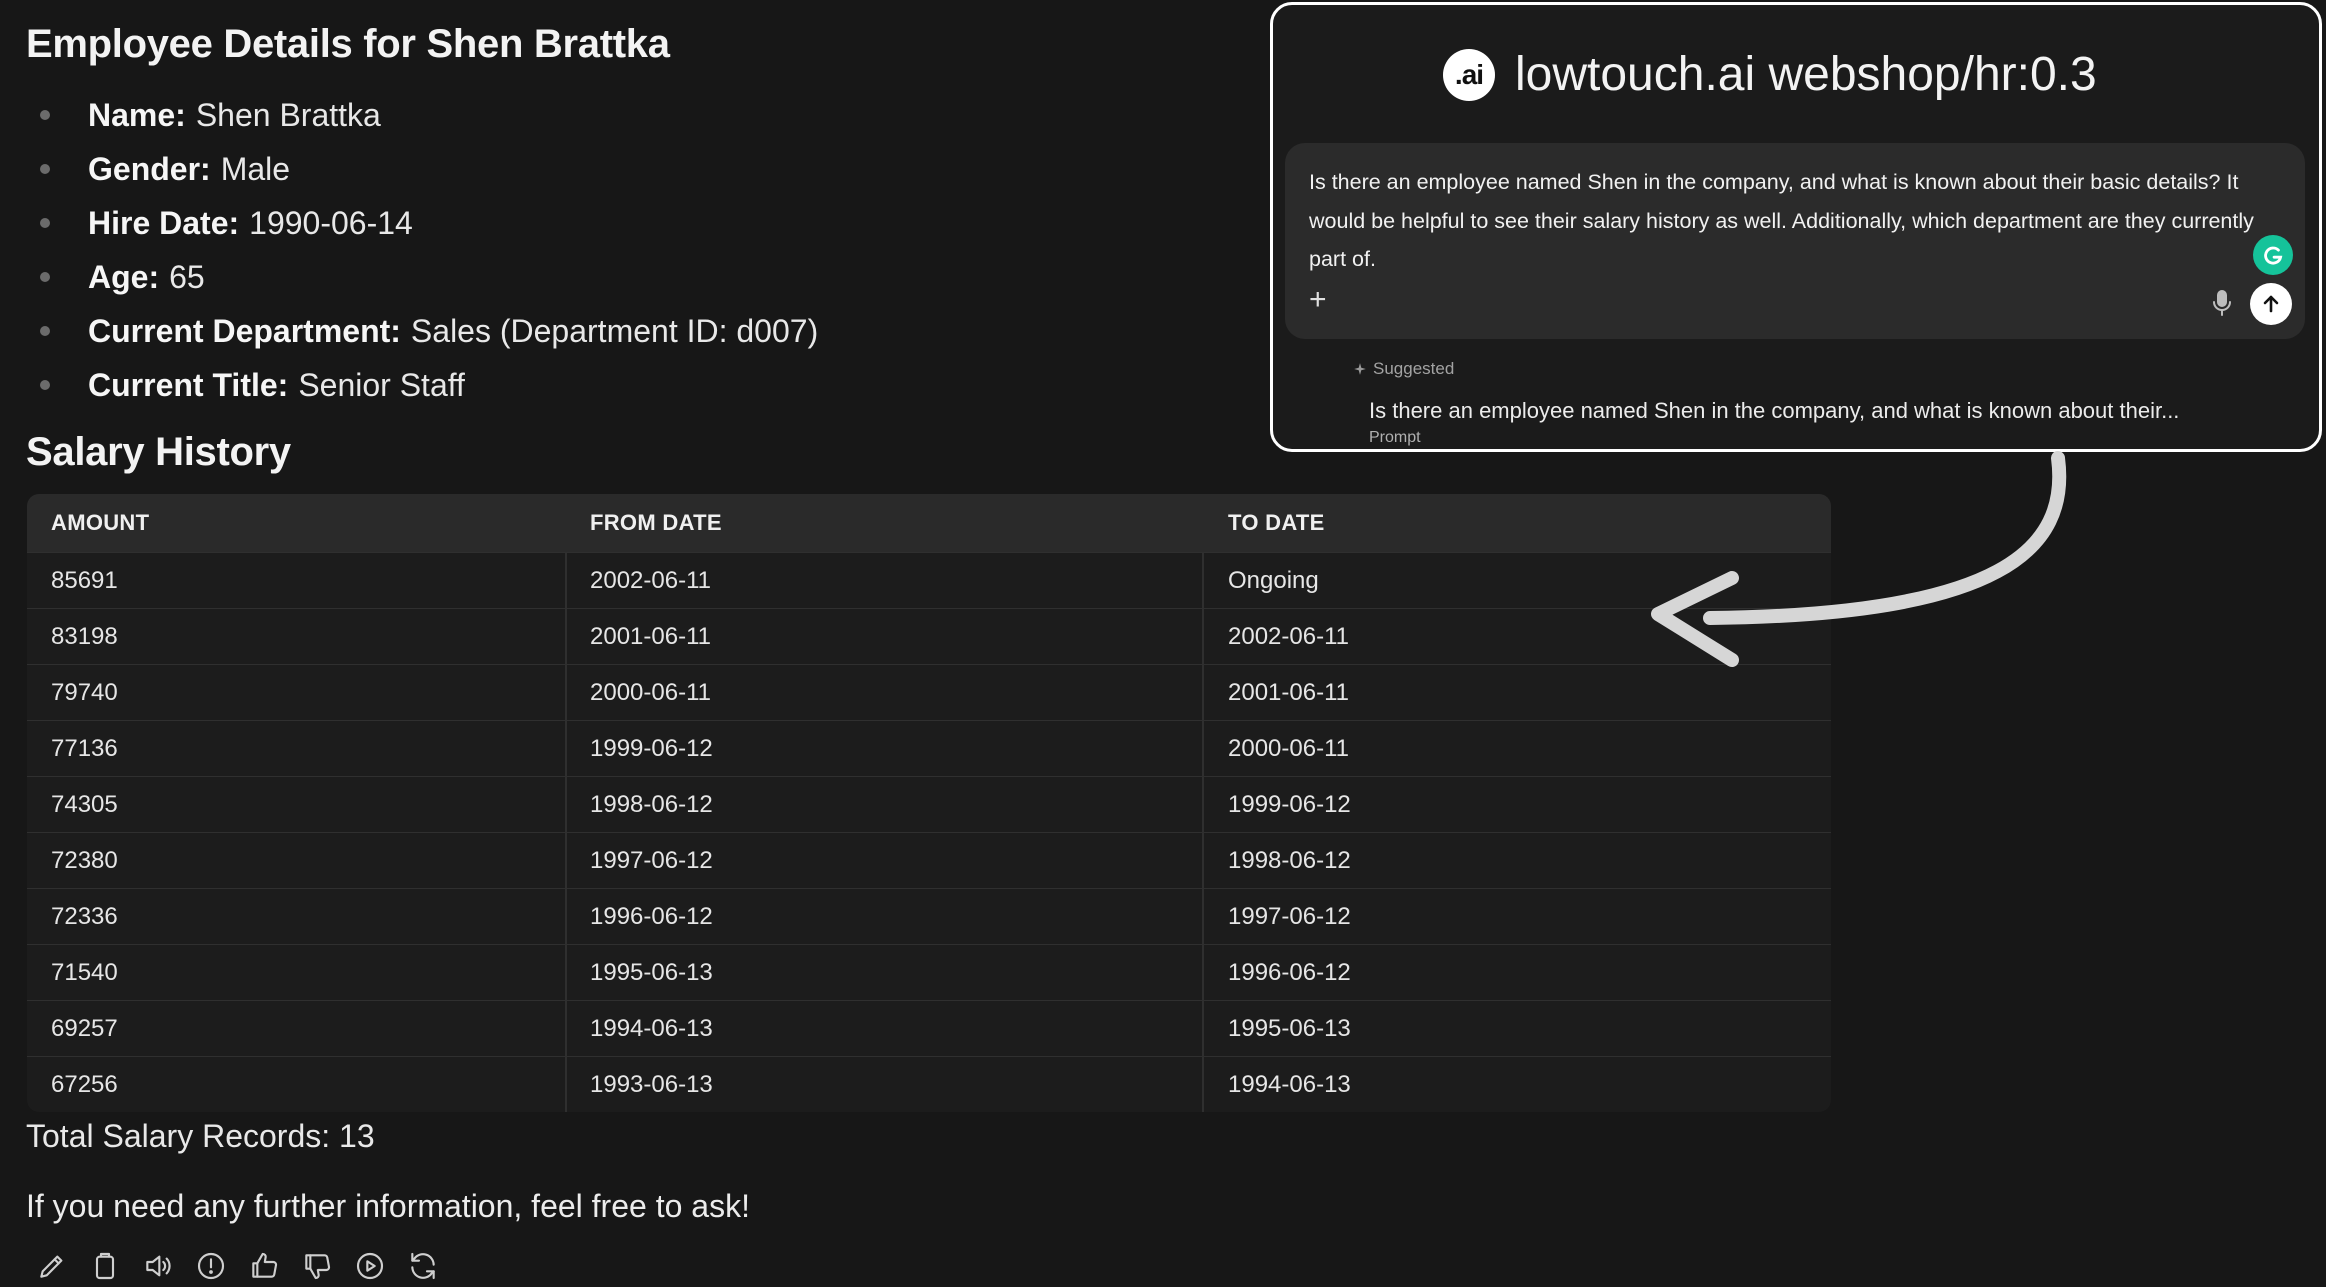 This screenshot has width=2326, height=1287. Describe the element at coordinates (929, 916) in the screenshot. I see `table-row: 72336 1996-06-12 1997-06-12` at that location.